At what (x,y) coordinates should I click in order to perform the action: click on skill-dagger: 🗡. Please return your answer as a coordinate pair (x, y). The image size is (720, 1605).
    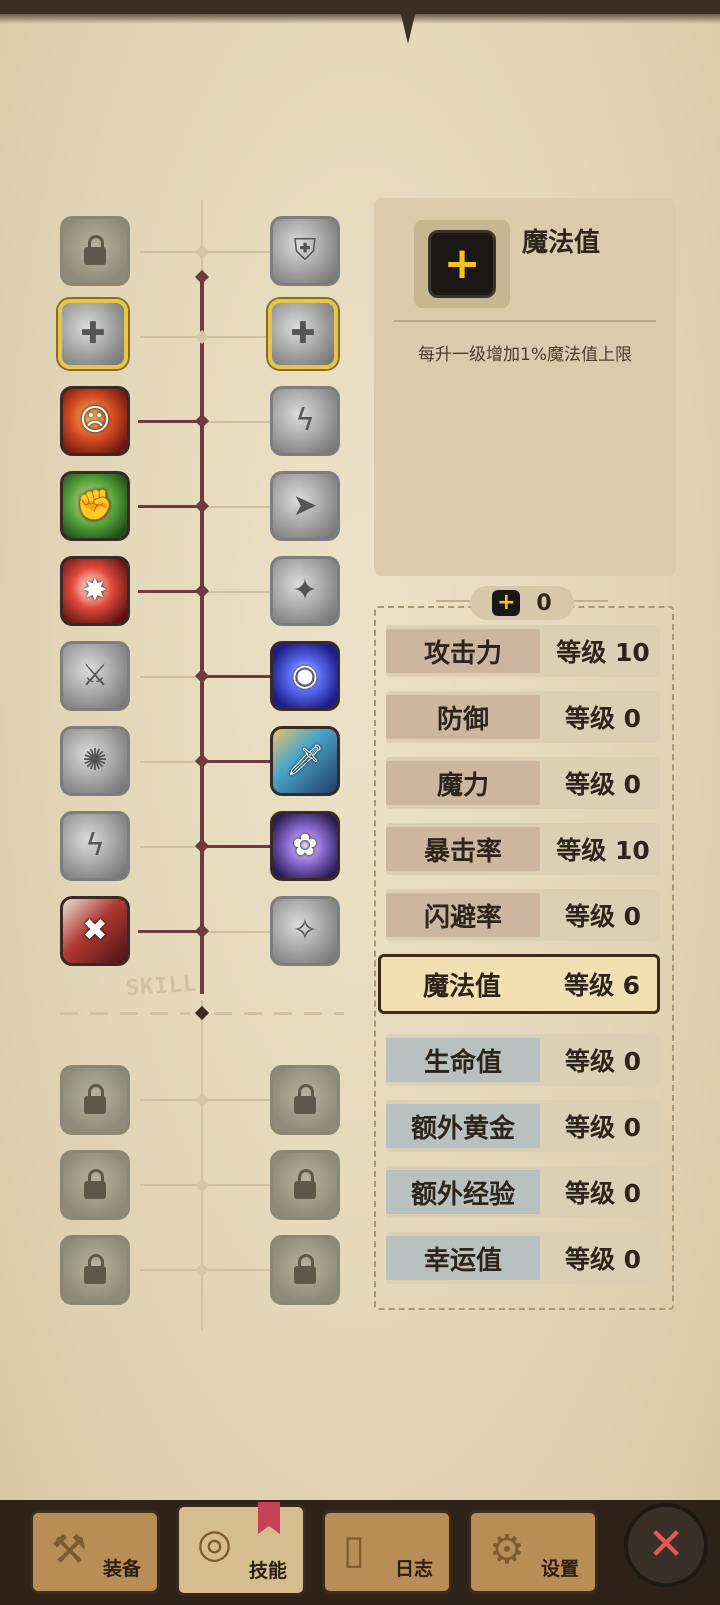
    Looking at the image, I should click on (305, 761).